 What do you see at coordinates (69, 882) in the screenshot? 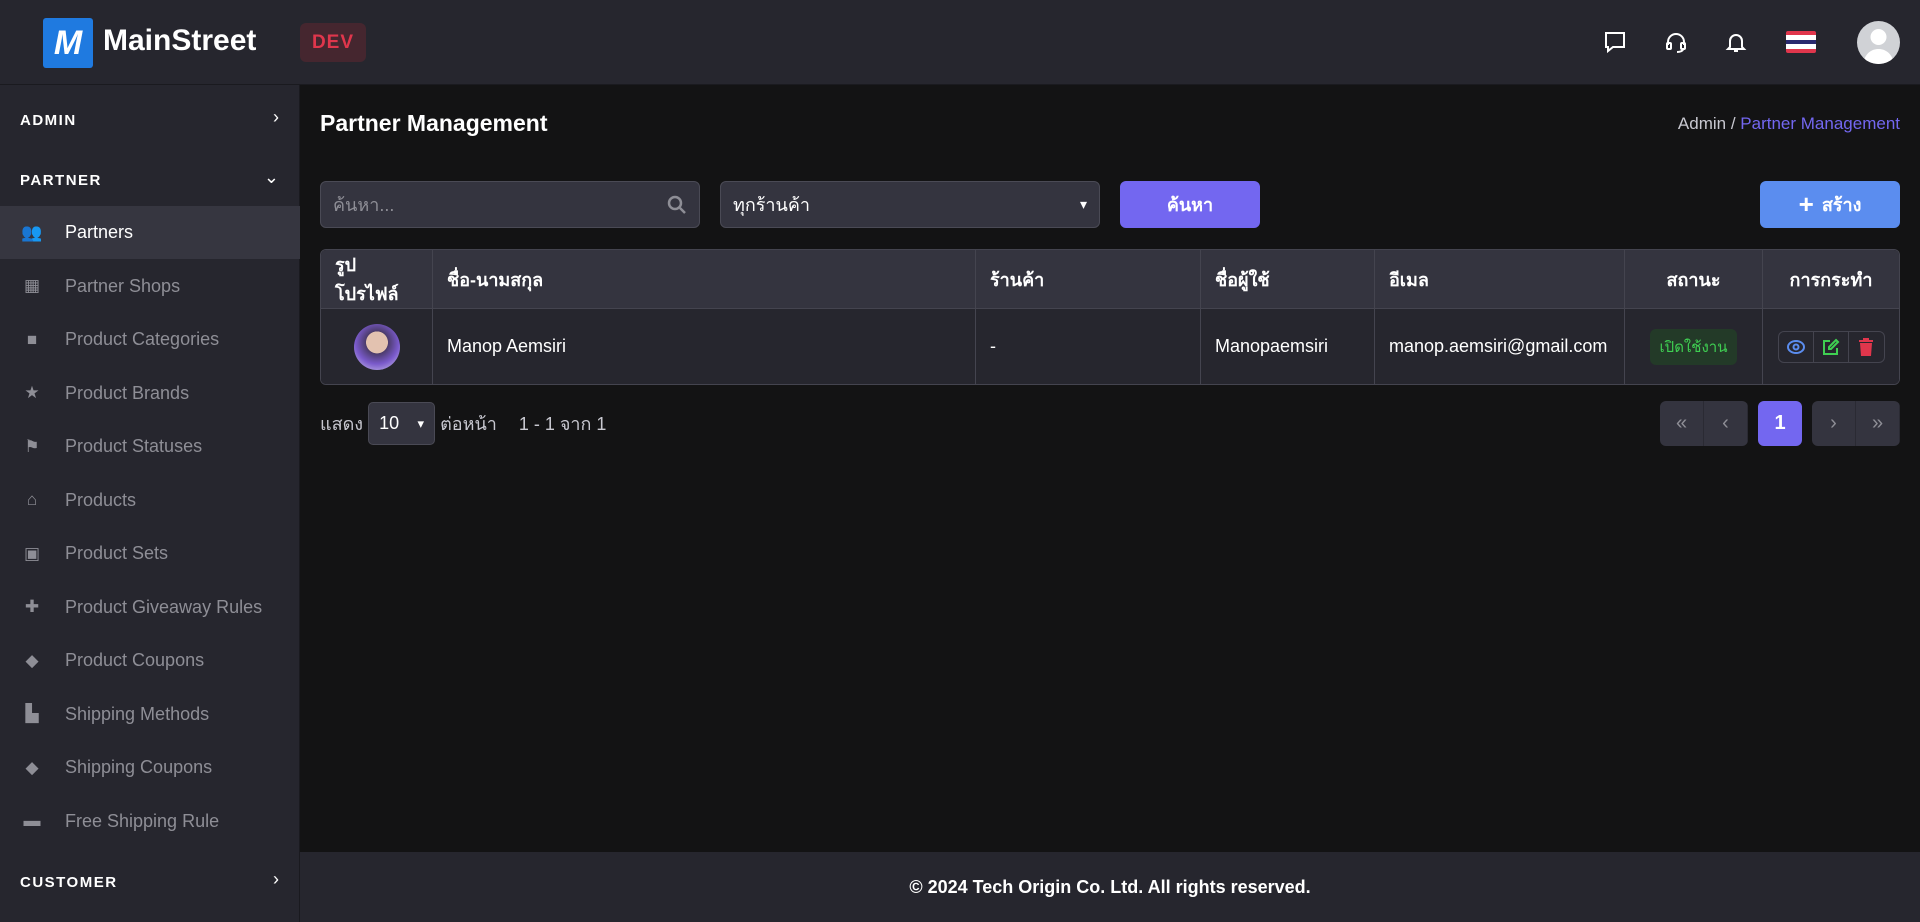
I see `sidebar-section-customer: CUSTOMER` at bounding box center [69, 882].